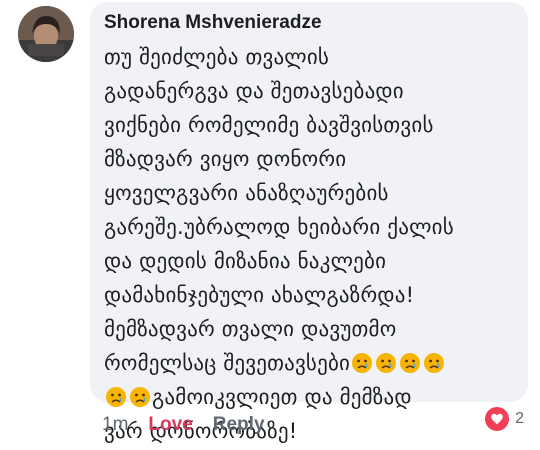 Image resolution: width=540 pixels, height=450 pixels. What do you see at coordinates (519, 418) in the screenshot?
I see `reaction-count: 2` at bounding box center [519, 418].